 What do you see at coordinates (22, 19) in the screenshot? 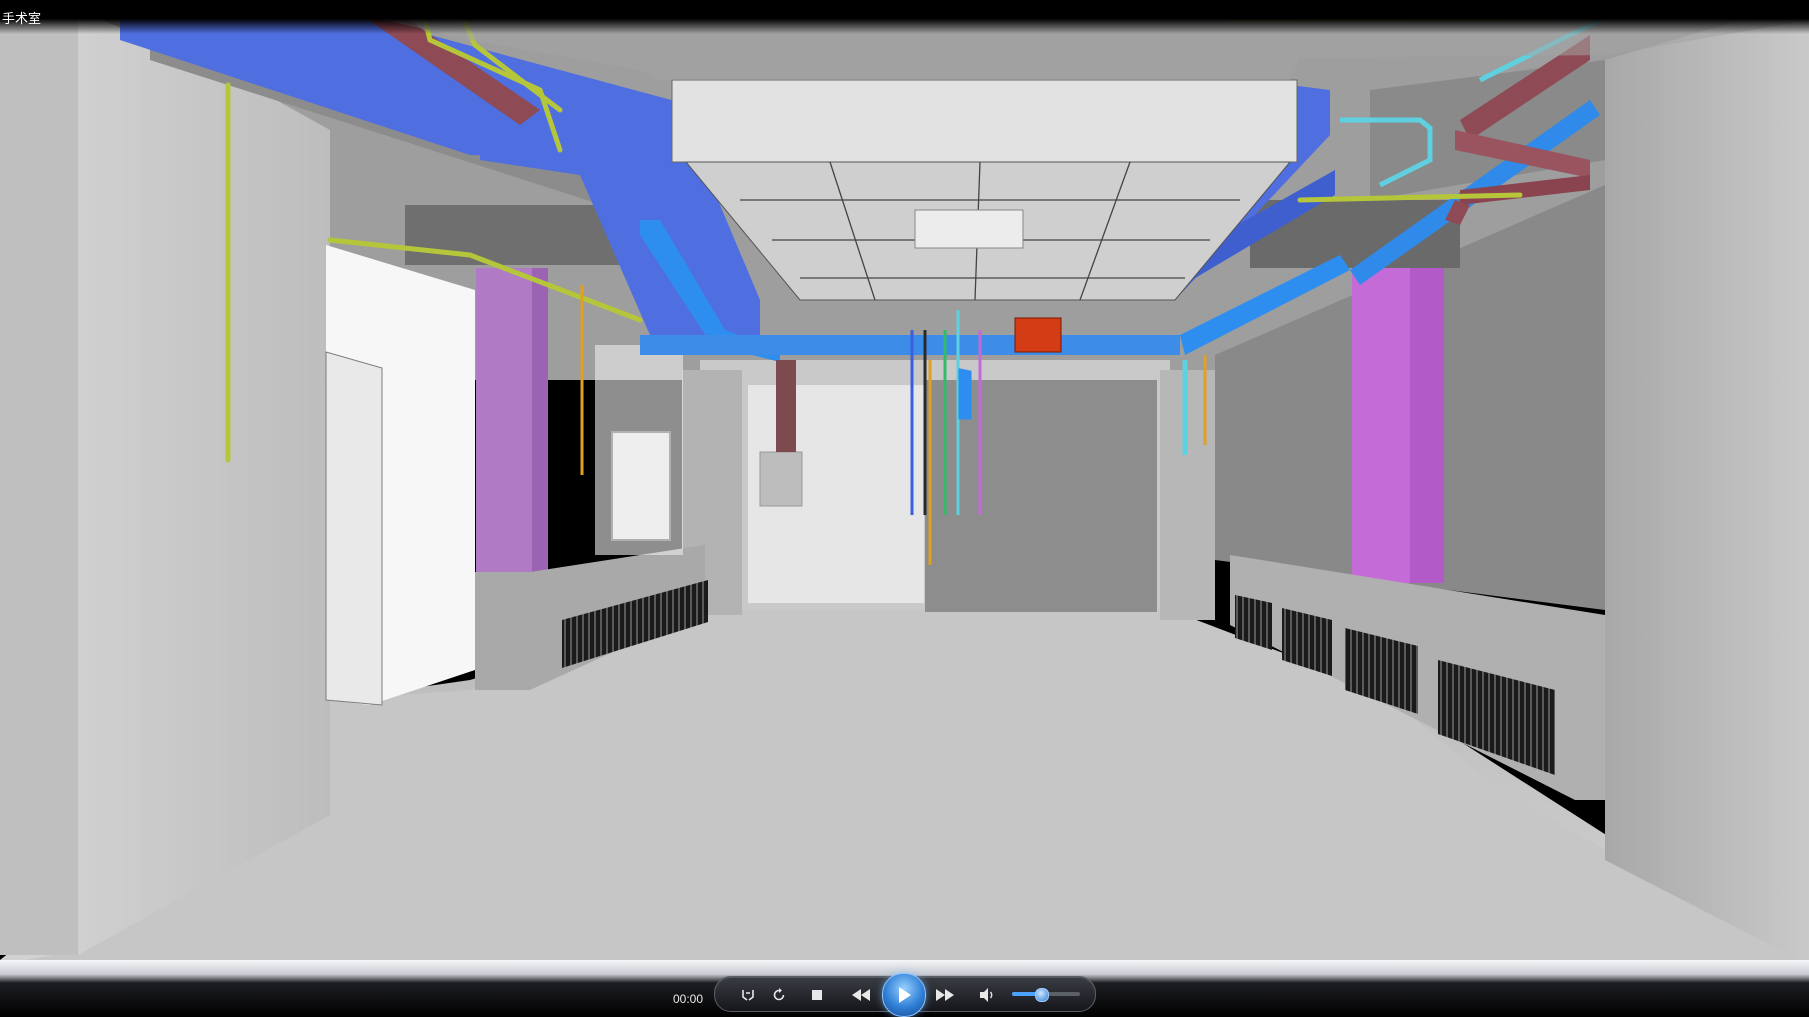
I see `window-title: 手术室` at bounding box center [22, 19].